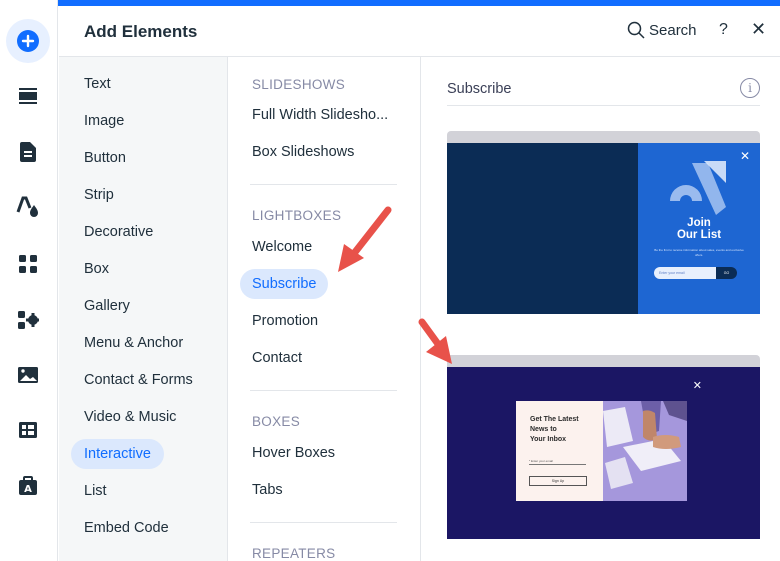 The height and width of the screenshot is (561, 780). I want to click on apps-grid-icon, so click(28, 264).